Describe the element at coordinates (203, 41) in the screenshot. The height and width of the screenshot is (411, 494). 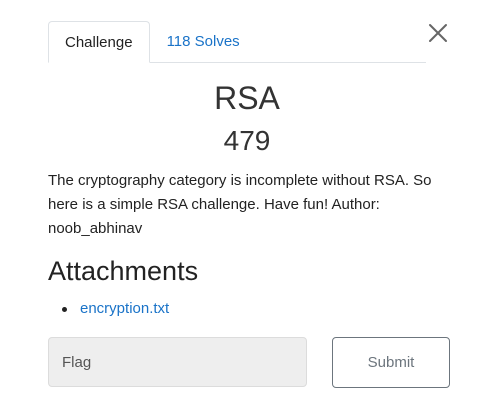
I see `tab-solves: 118 Solves` at that location.